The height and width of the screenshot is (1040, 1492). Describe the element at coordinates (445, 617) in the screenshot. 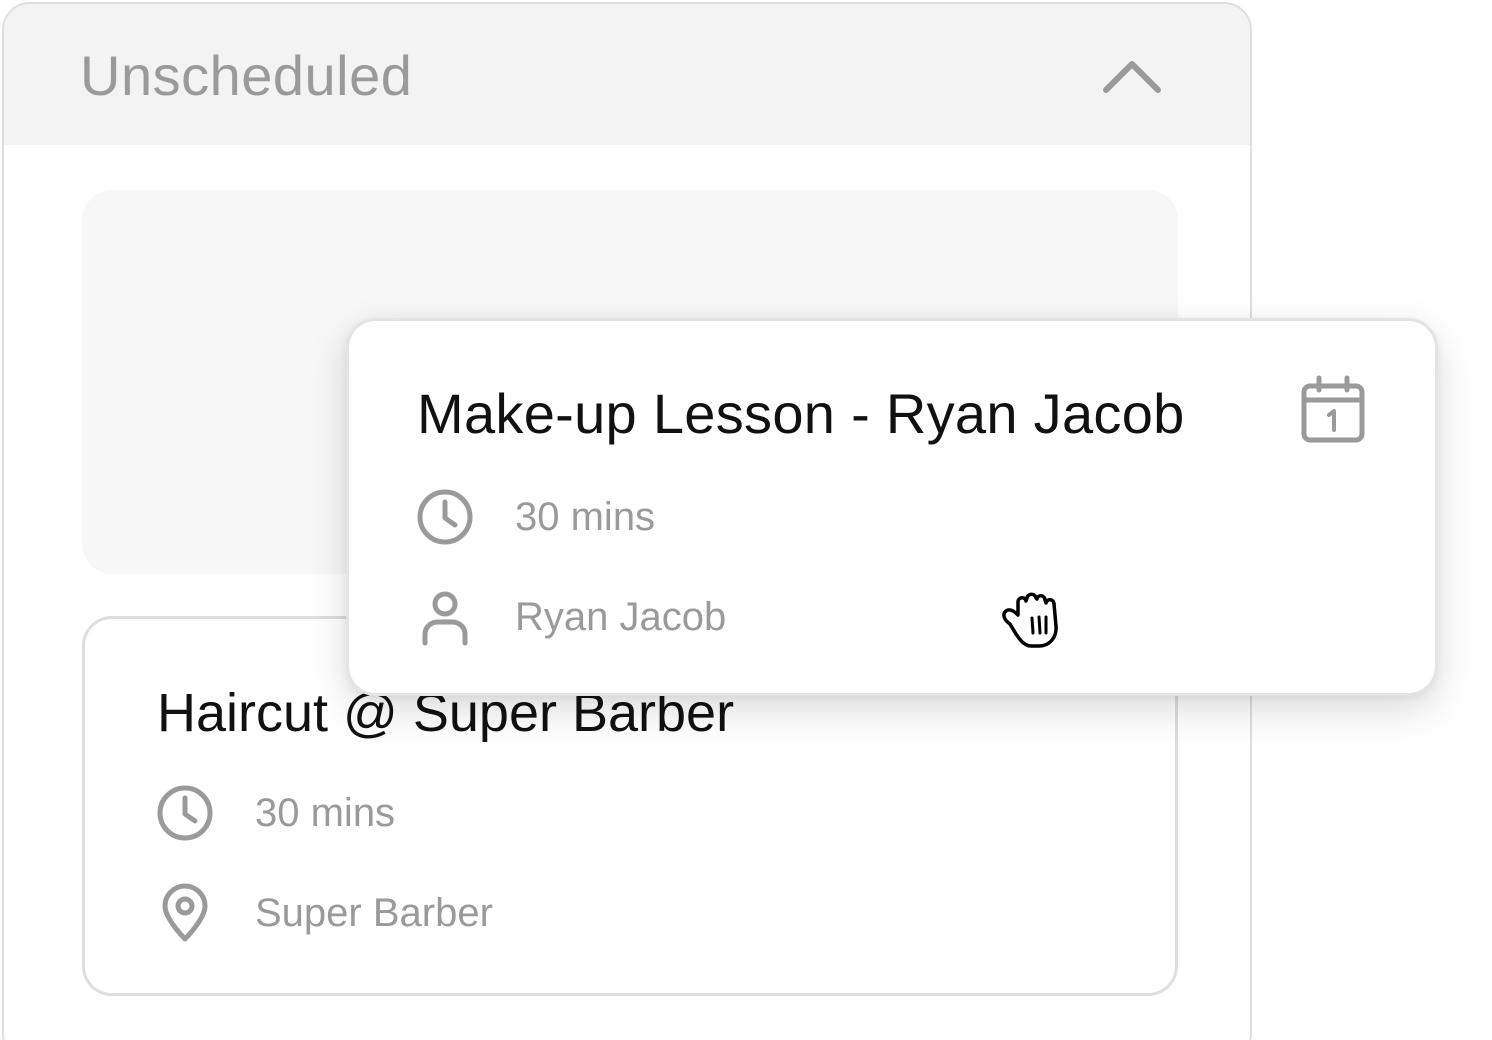

I see `person-icon` at that location.